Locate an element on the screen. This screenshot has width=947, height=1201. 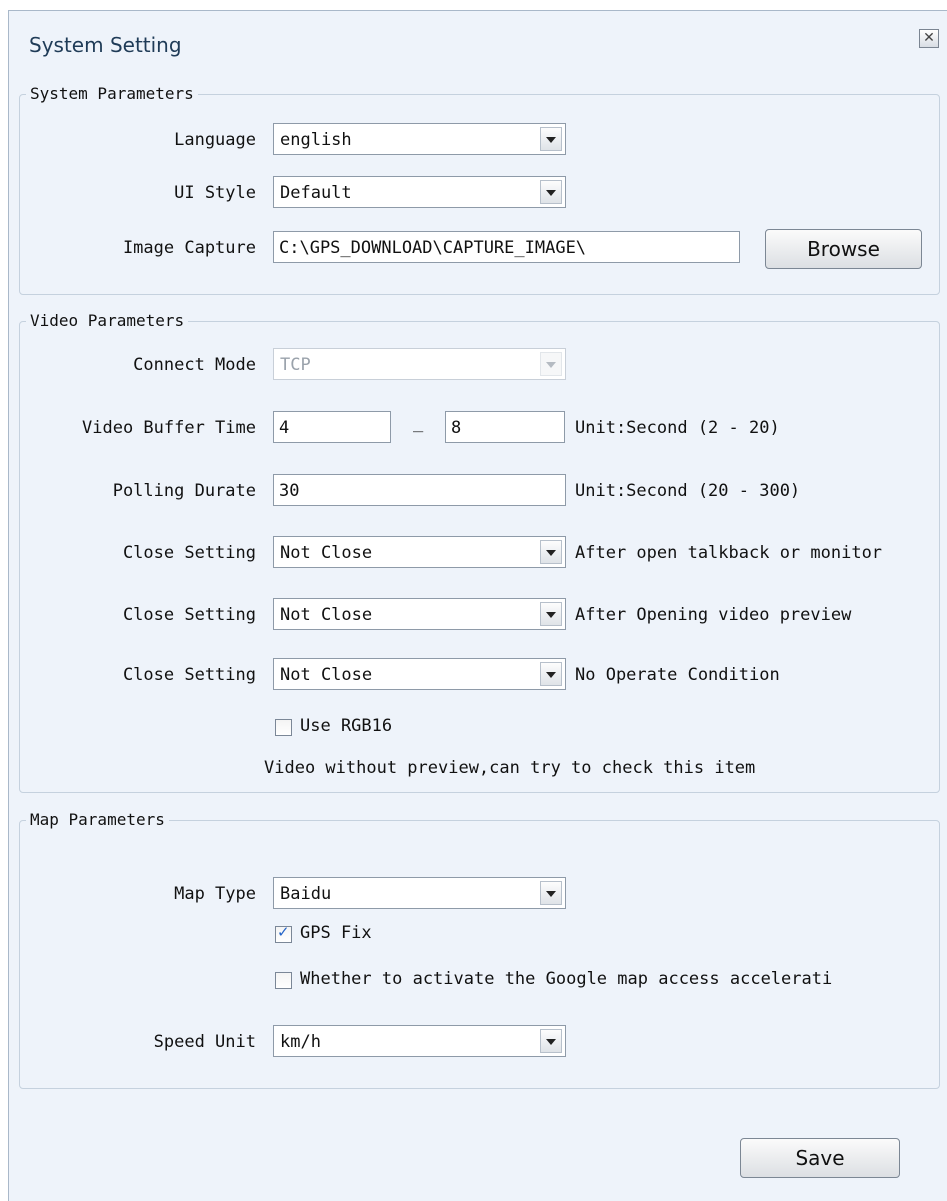
polling-durate-value: 30 is located at coordinates (289, 491).